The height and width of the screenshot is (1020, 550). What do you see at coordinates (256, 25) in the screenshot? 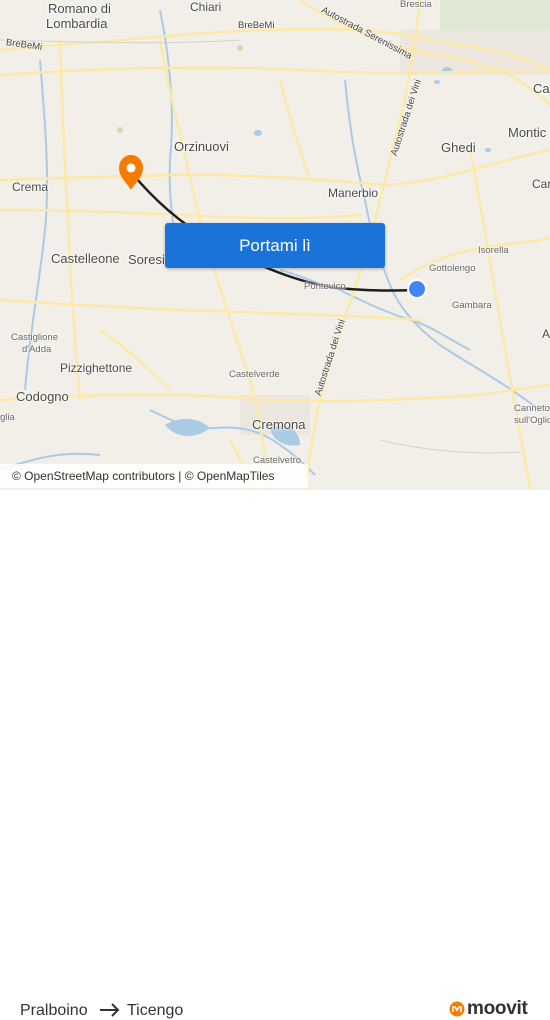
I see `road-label-brebemi-east: BreBeMi` at bounding box center [256, 25].